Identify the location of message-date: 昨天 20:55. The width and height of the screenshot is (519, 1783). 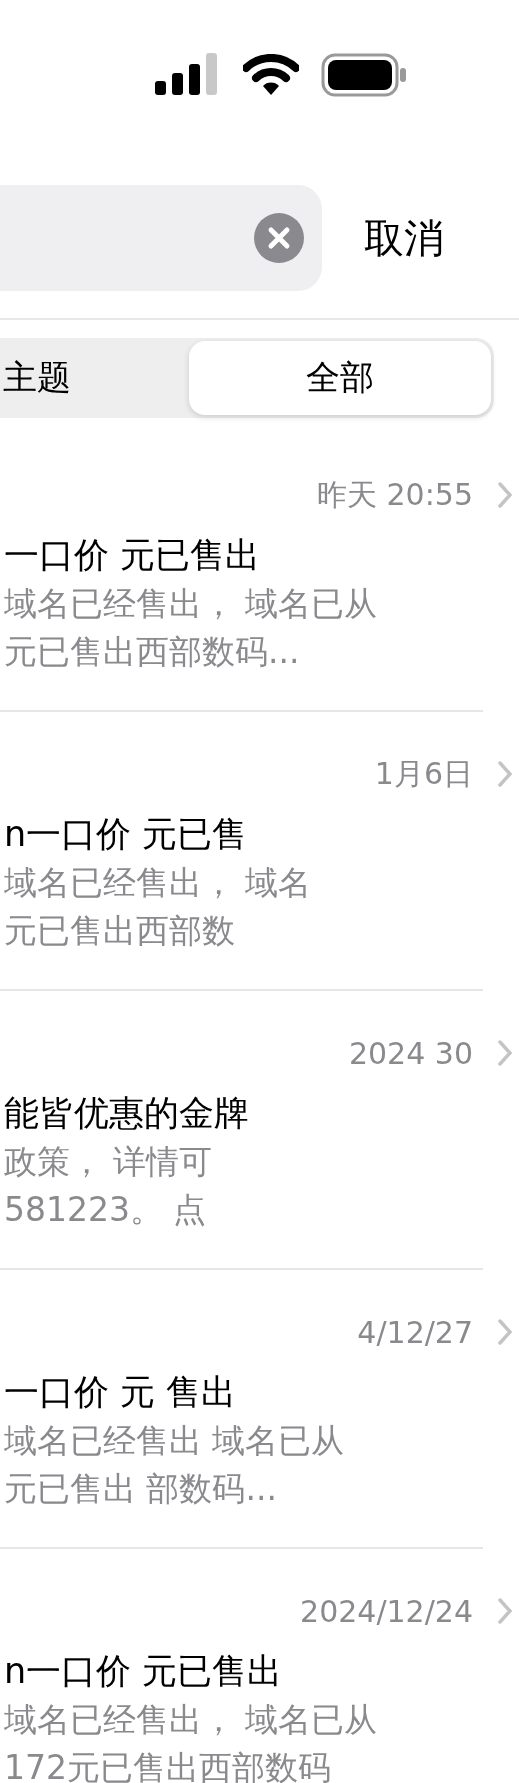
(395, 494).